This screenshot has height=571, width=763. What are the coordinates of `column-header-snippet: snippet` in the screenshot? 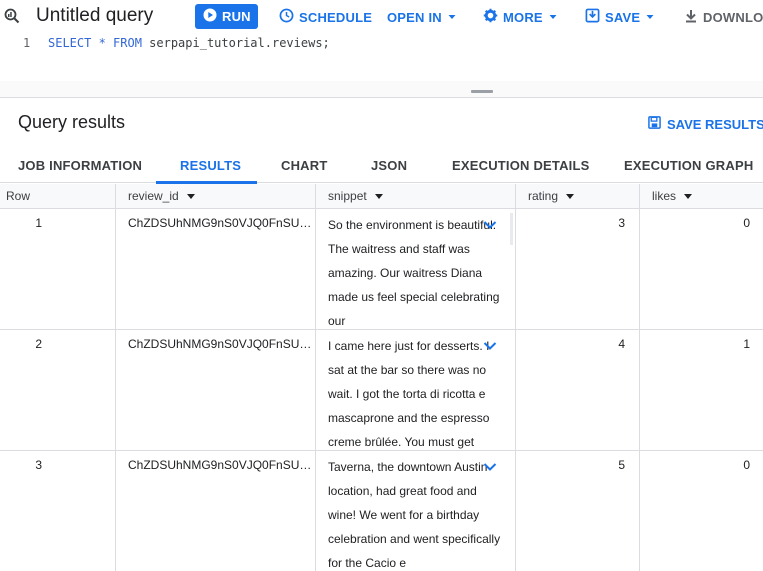 It's located at (416, 196).